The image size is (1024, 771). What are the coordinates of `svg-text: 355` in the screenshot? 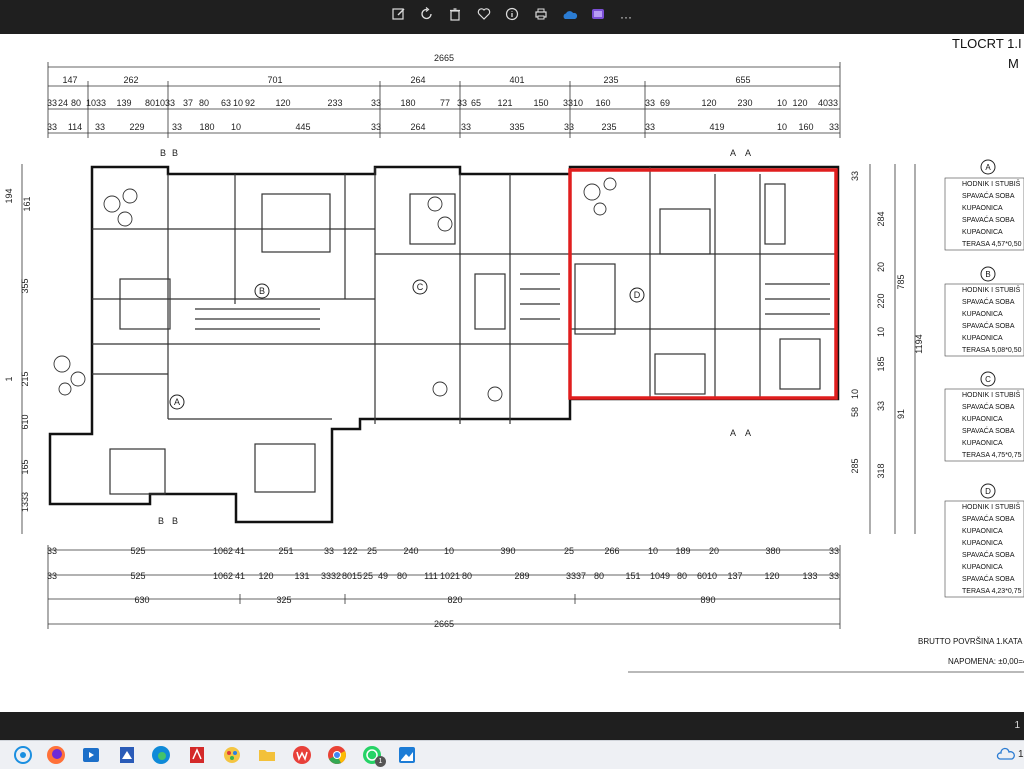 It's located at (25, 285).